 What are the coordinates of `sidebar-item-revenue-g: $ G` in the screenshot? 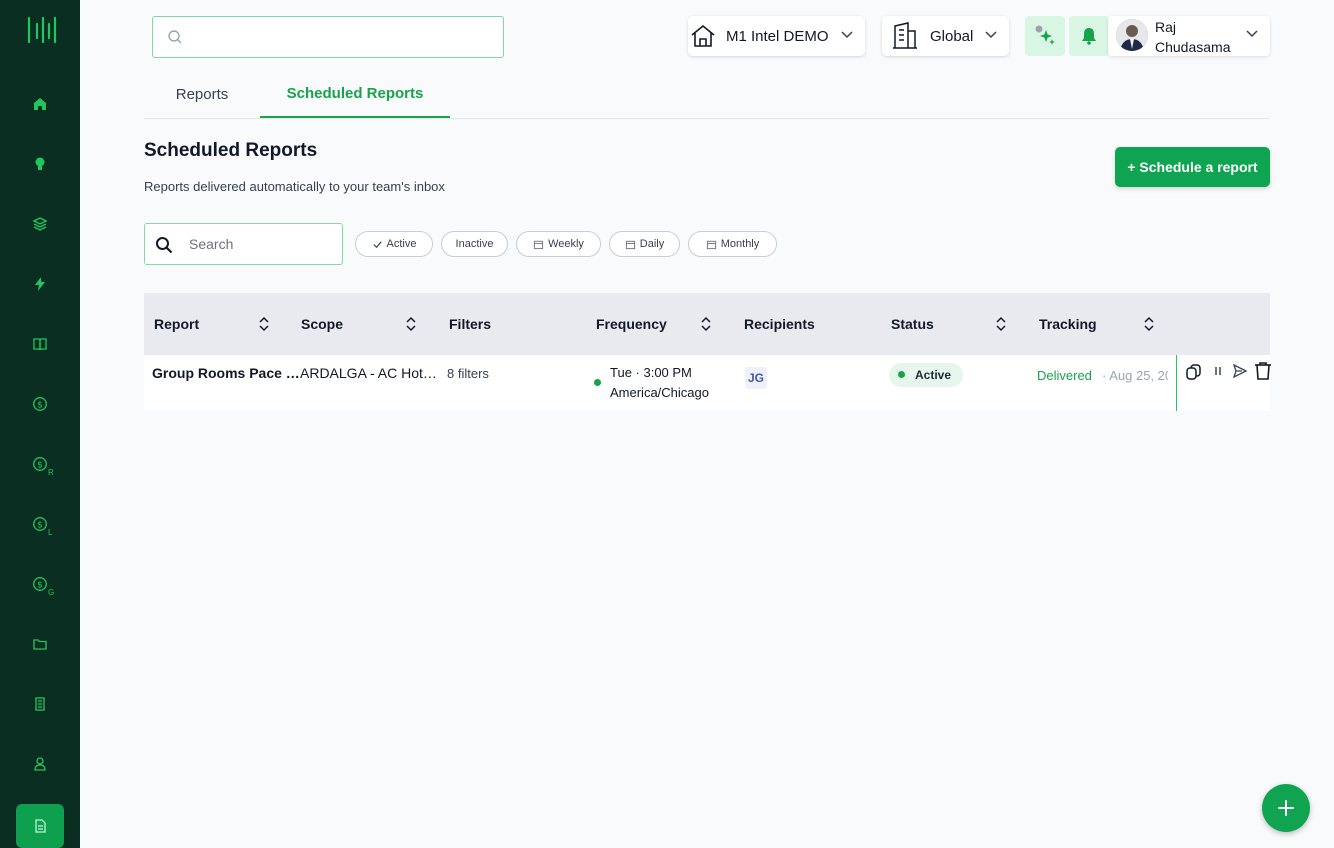 It's located at (40, 584).